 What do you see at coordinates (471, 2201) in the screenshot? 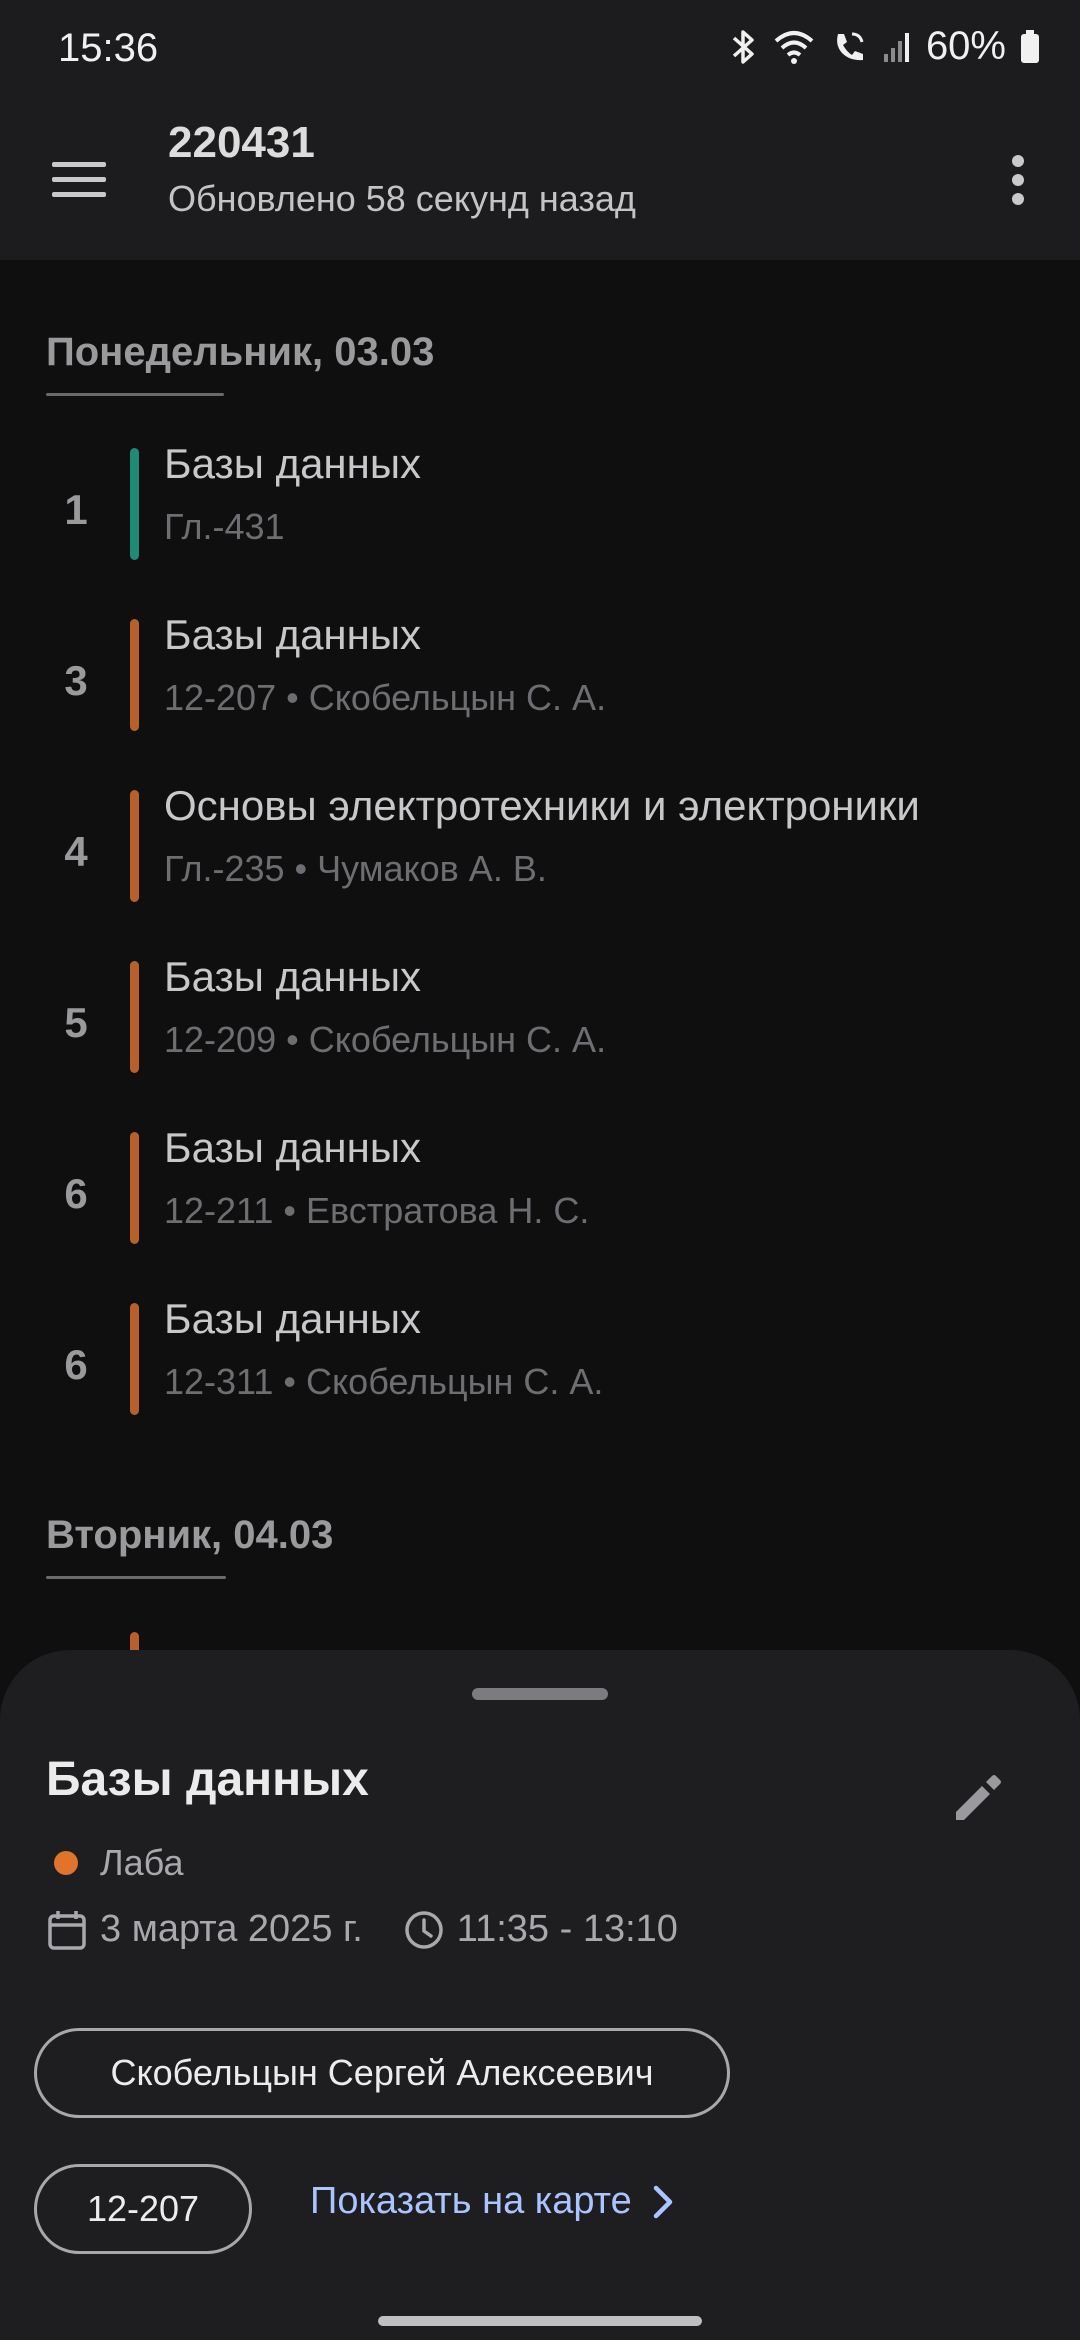
I see `show-on-map-label: Показать на карте` at bounding box center [471, 2201].